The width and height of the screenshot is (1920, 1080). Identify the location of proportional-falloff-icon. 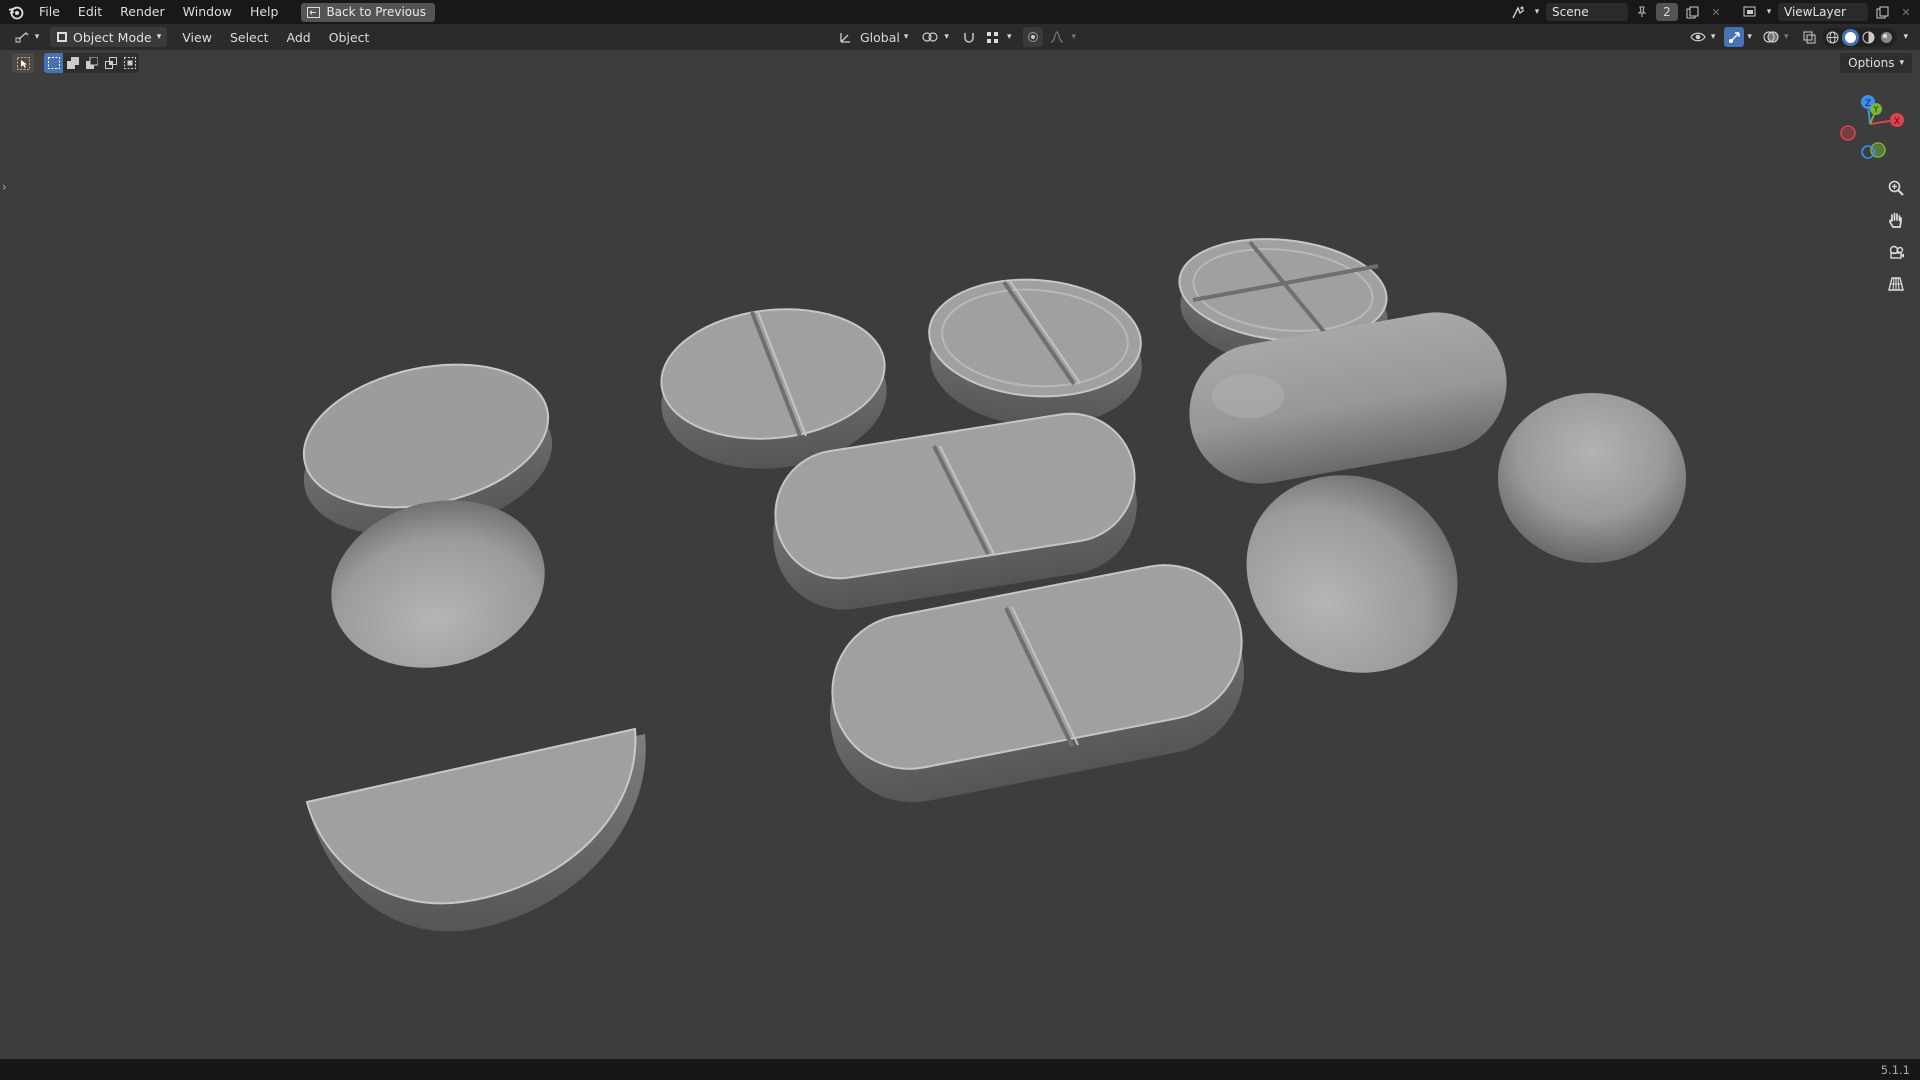
(1057, 37).